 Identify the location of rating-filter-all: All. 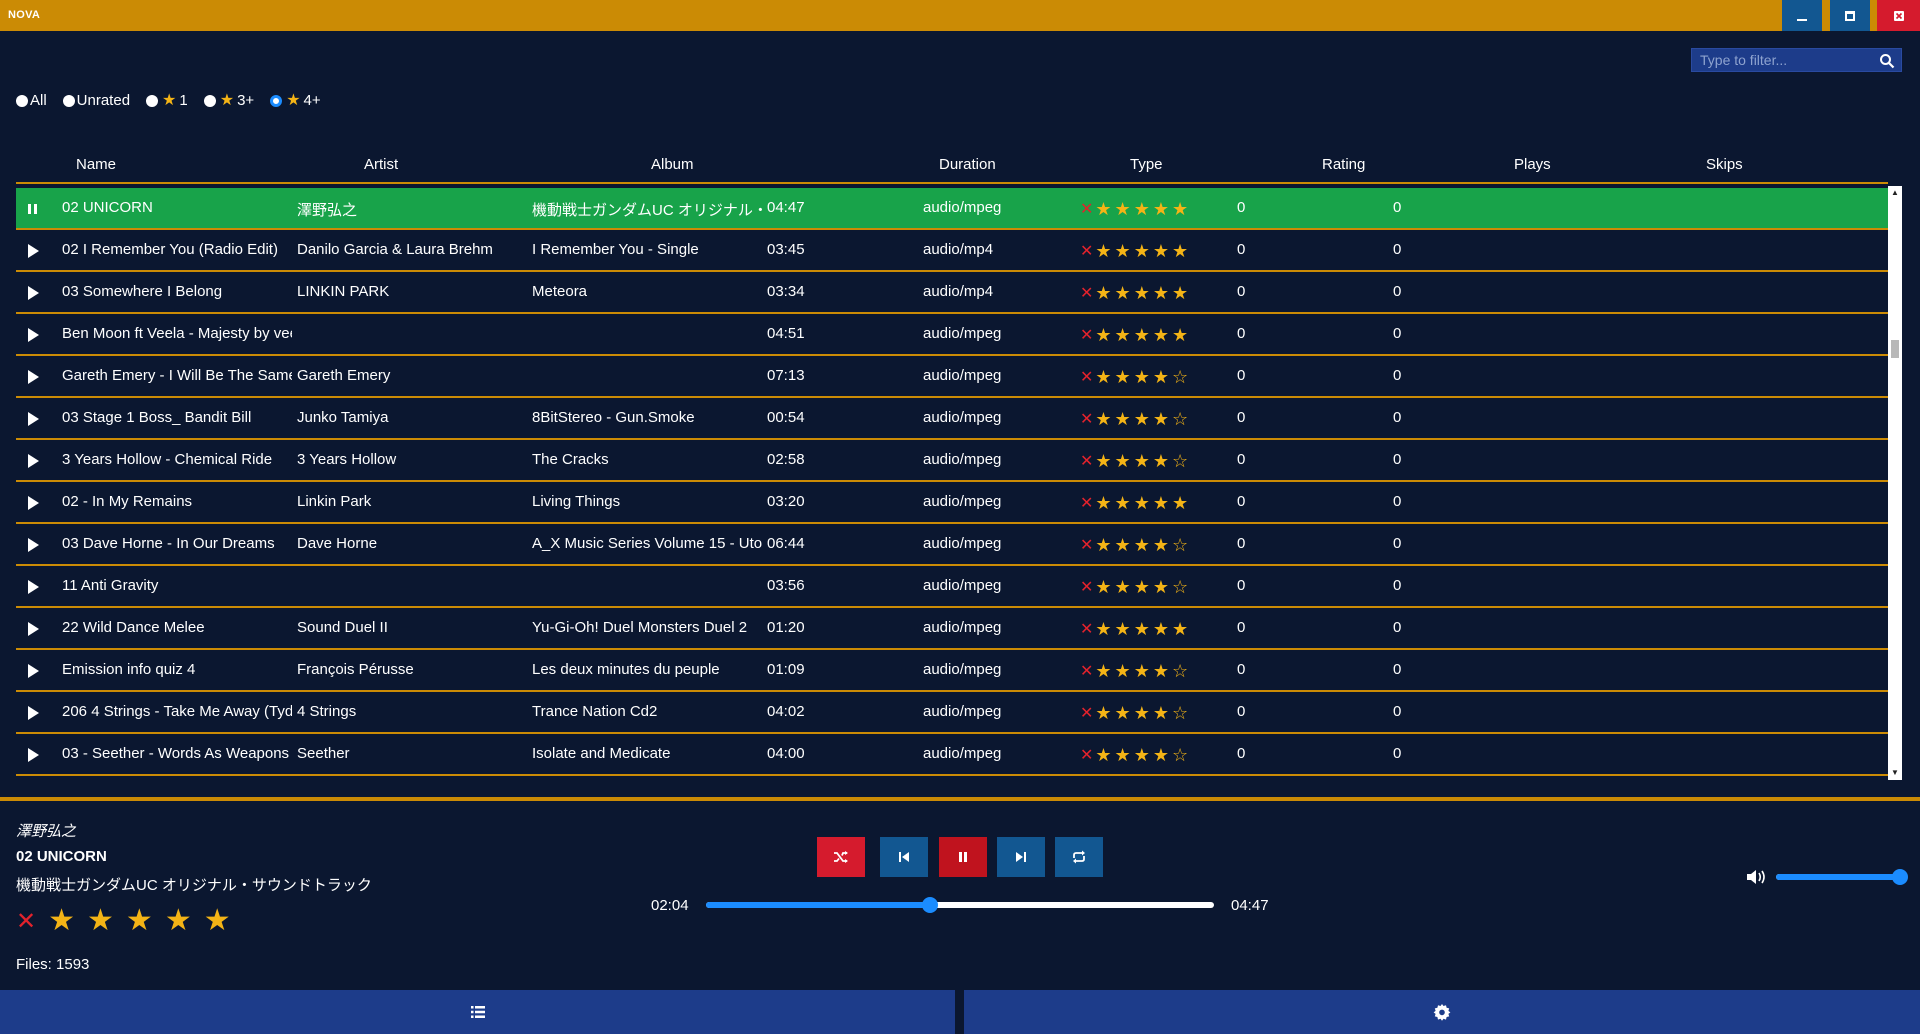
(31, 100).